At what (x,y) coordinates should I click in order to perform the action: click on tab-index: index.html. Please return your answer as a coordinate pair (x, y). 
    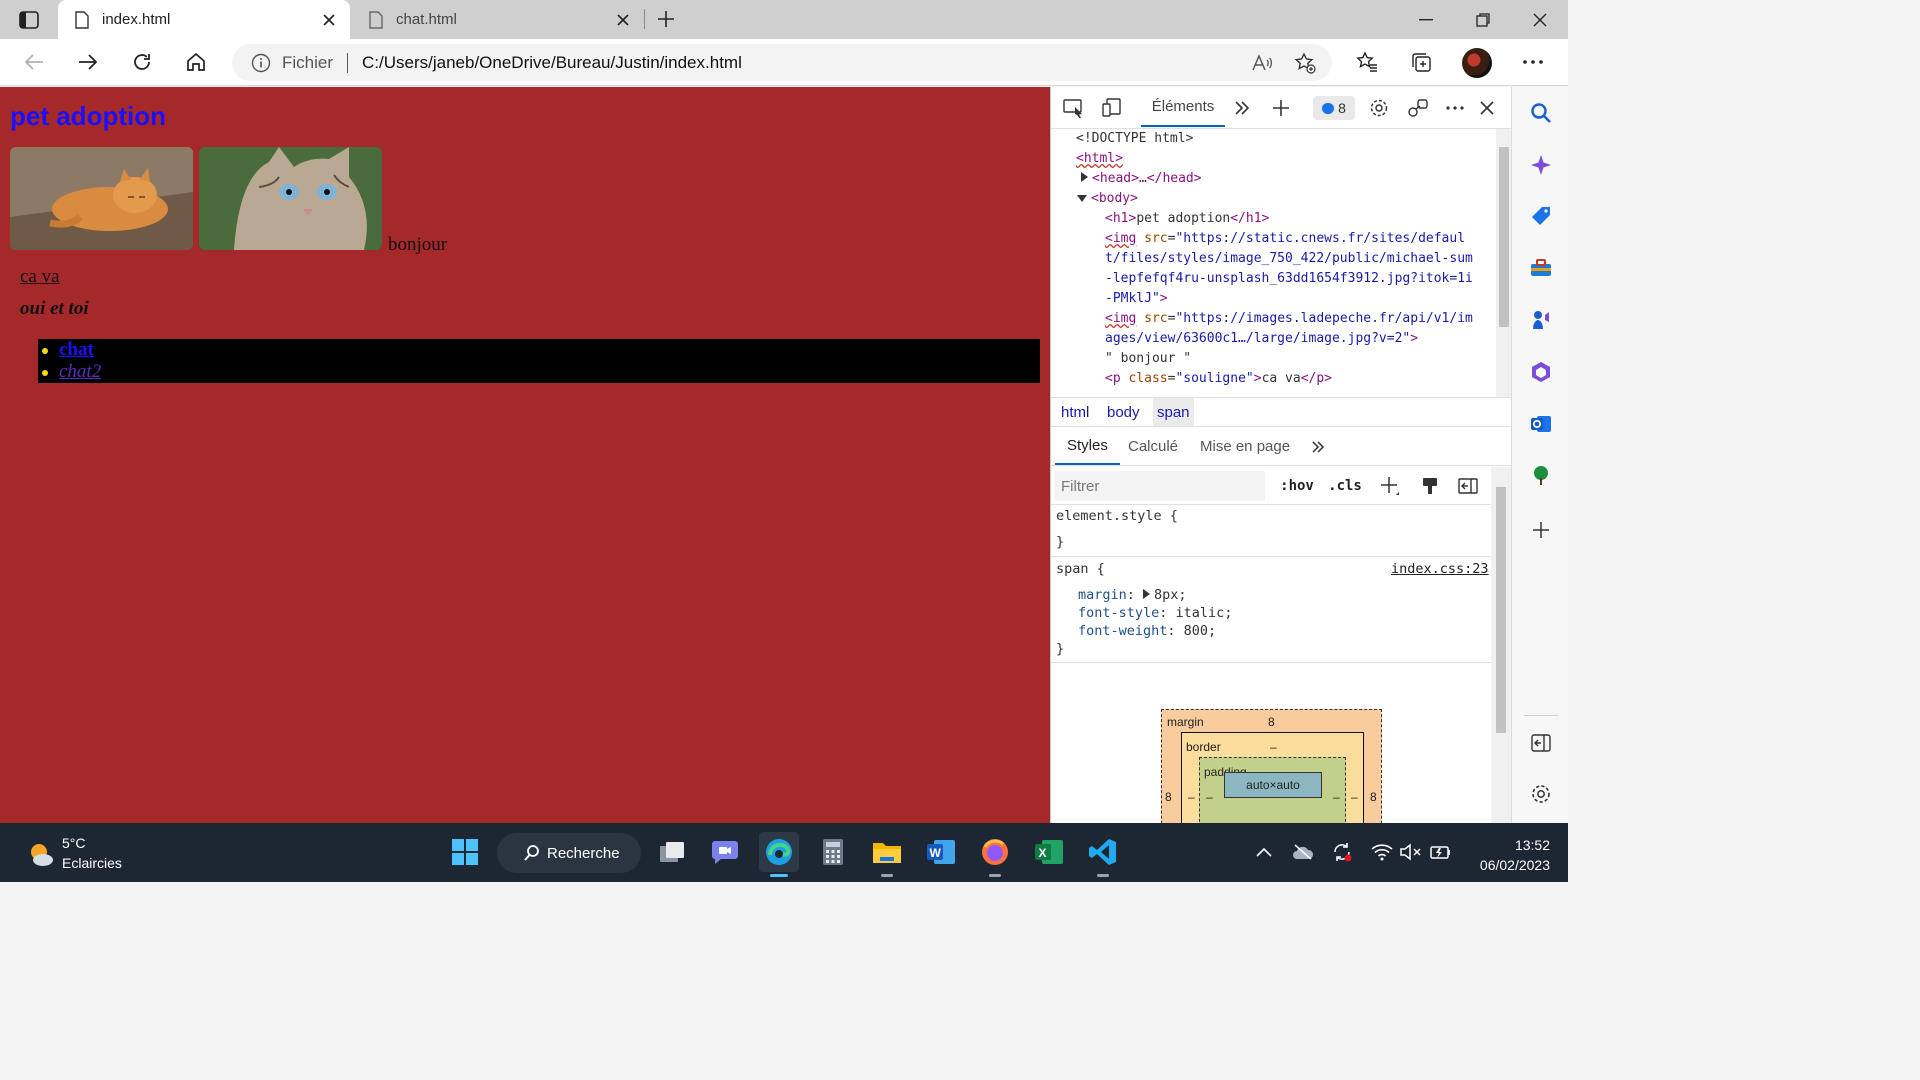
    Looking at the image, I should click on (204, 19).